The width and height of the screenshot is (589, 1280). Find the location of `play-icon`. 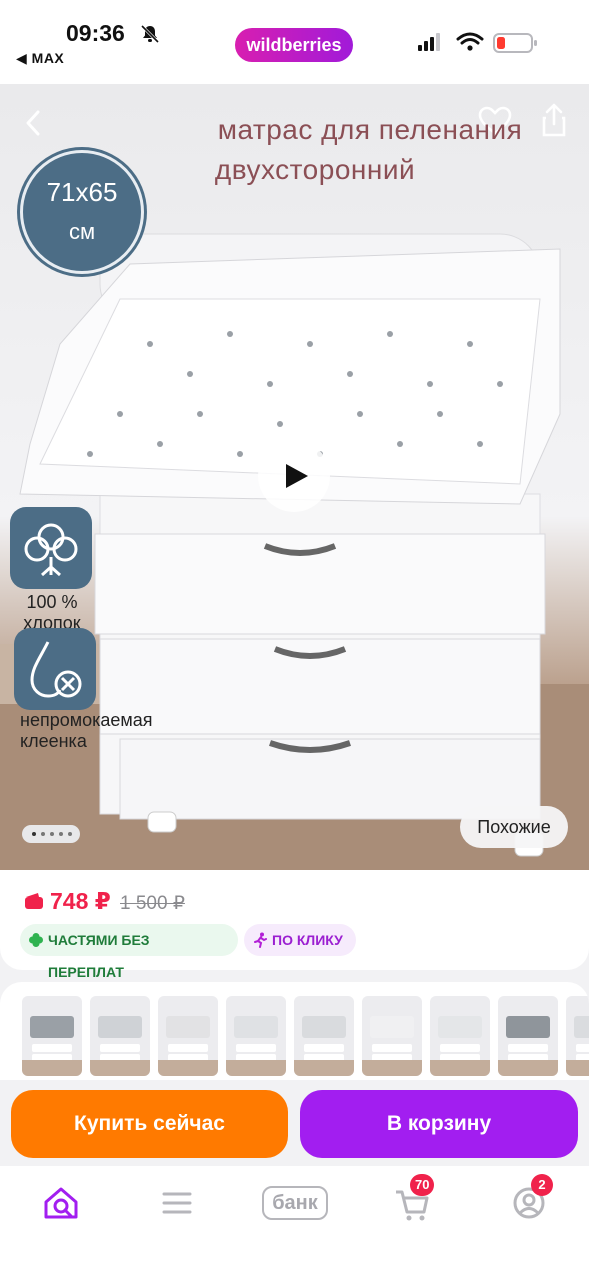

play-icon is located at coordinates (297, 476).